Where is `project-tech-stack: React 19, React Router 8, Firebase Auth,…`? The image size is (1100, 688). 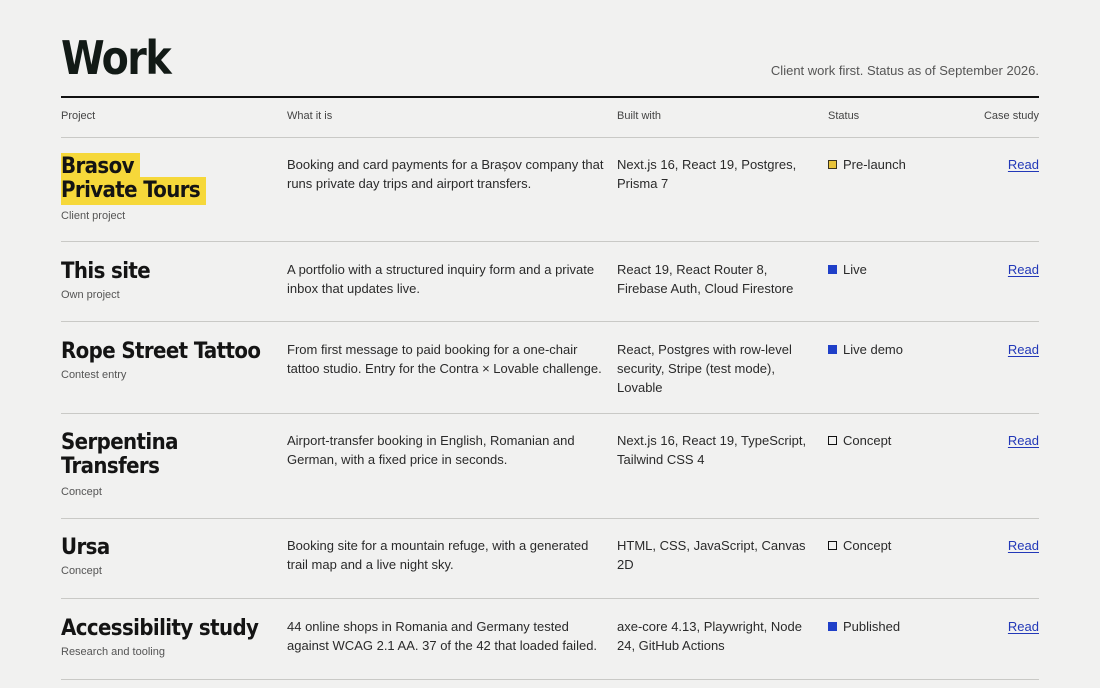 project-tech-stack: React 19, React Router 8, Firebase Auth,… is located at coordinates (705, 279).